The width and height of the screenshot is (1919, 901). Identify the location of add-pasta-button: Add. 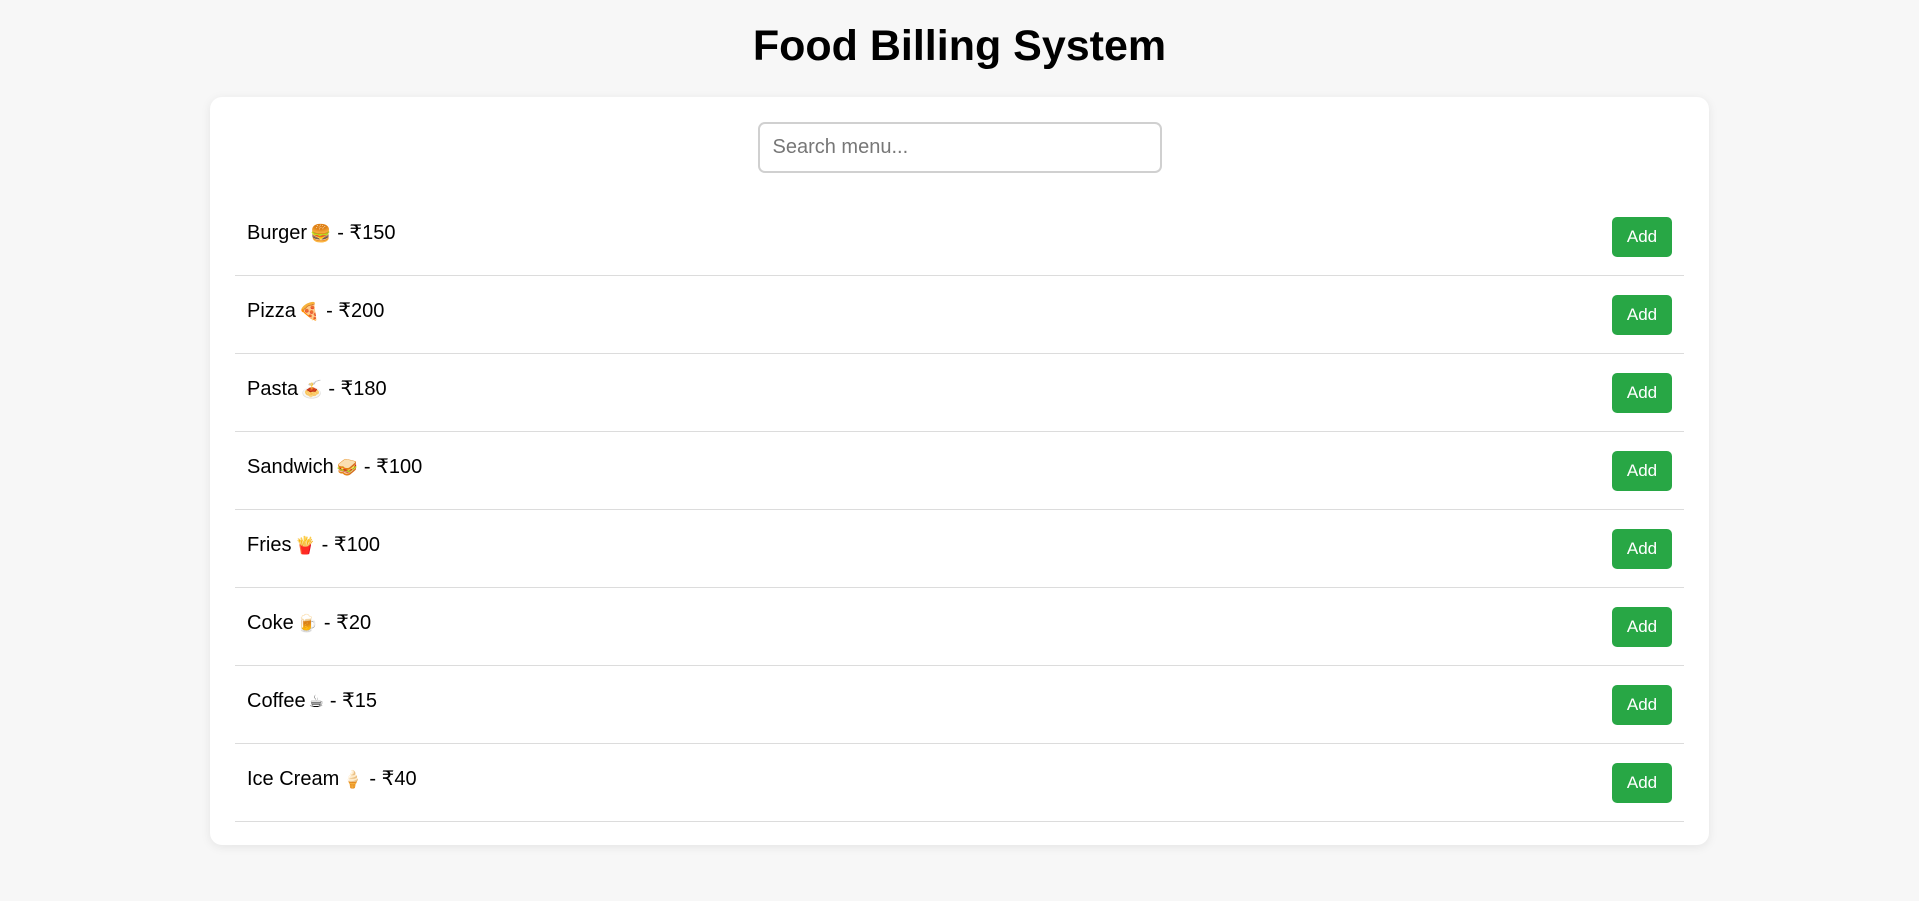
(1642, 392).